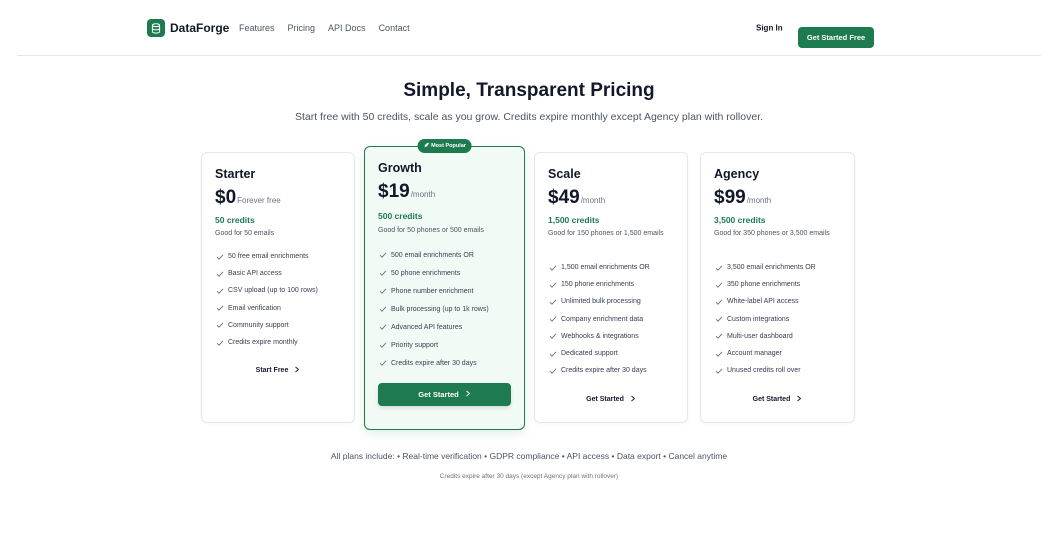 The height and width of the screenshot is (537, 1058). What do you see at coordinates (836, 37) in the screenshot?
I see `get-started-free-button: Get Started Free` at bounding box center [836, 37].